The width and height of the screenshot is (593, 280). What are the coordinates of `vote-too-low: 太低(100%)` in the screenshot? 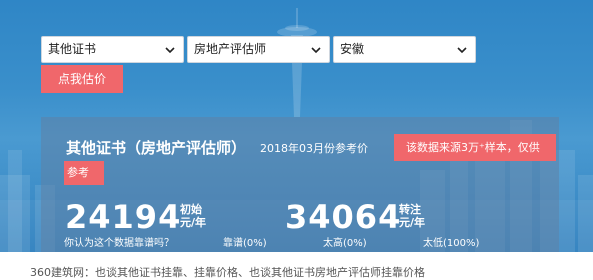 It's located at (451, 241).